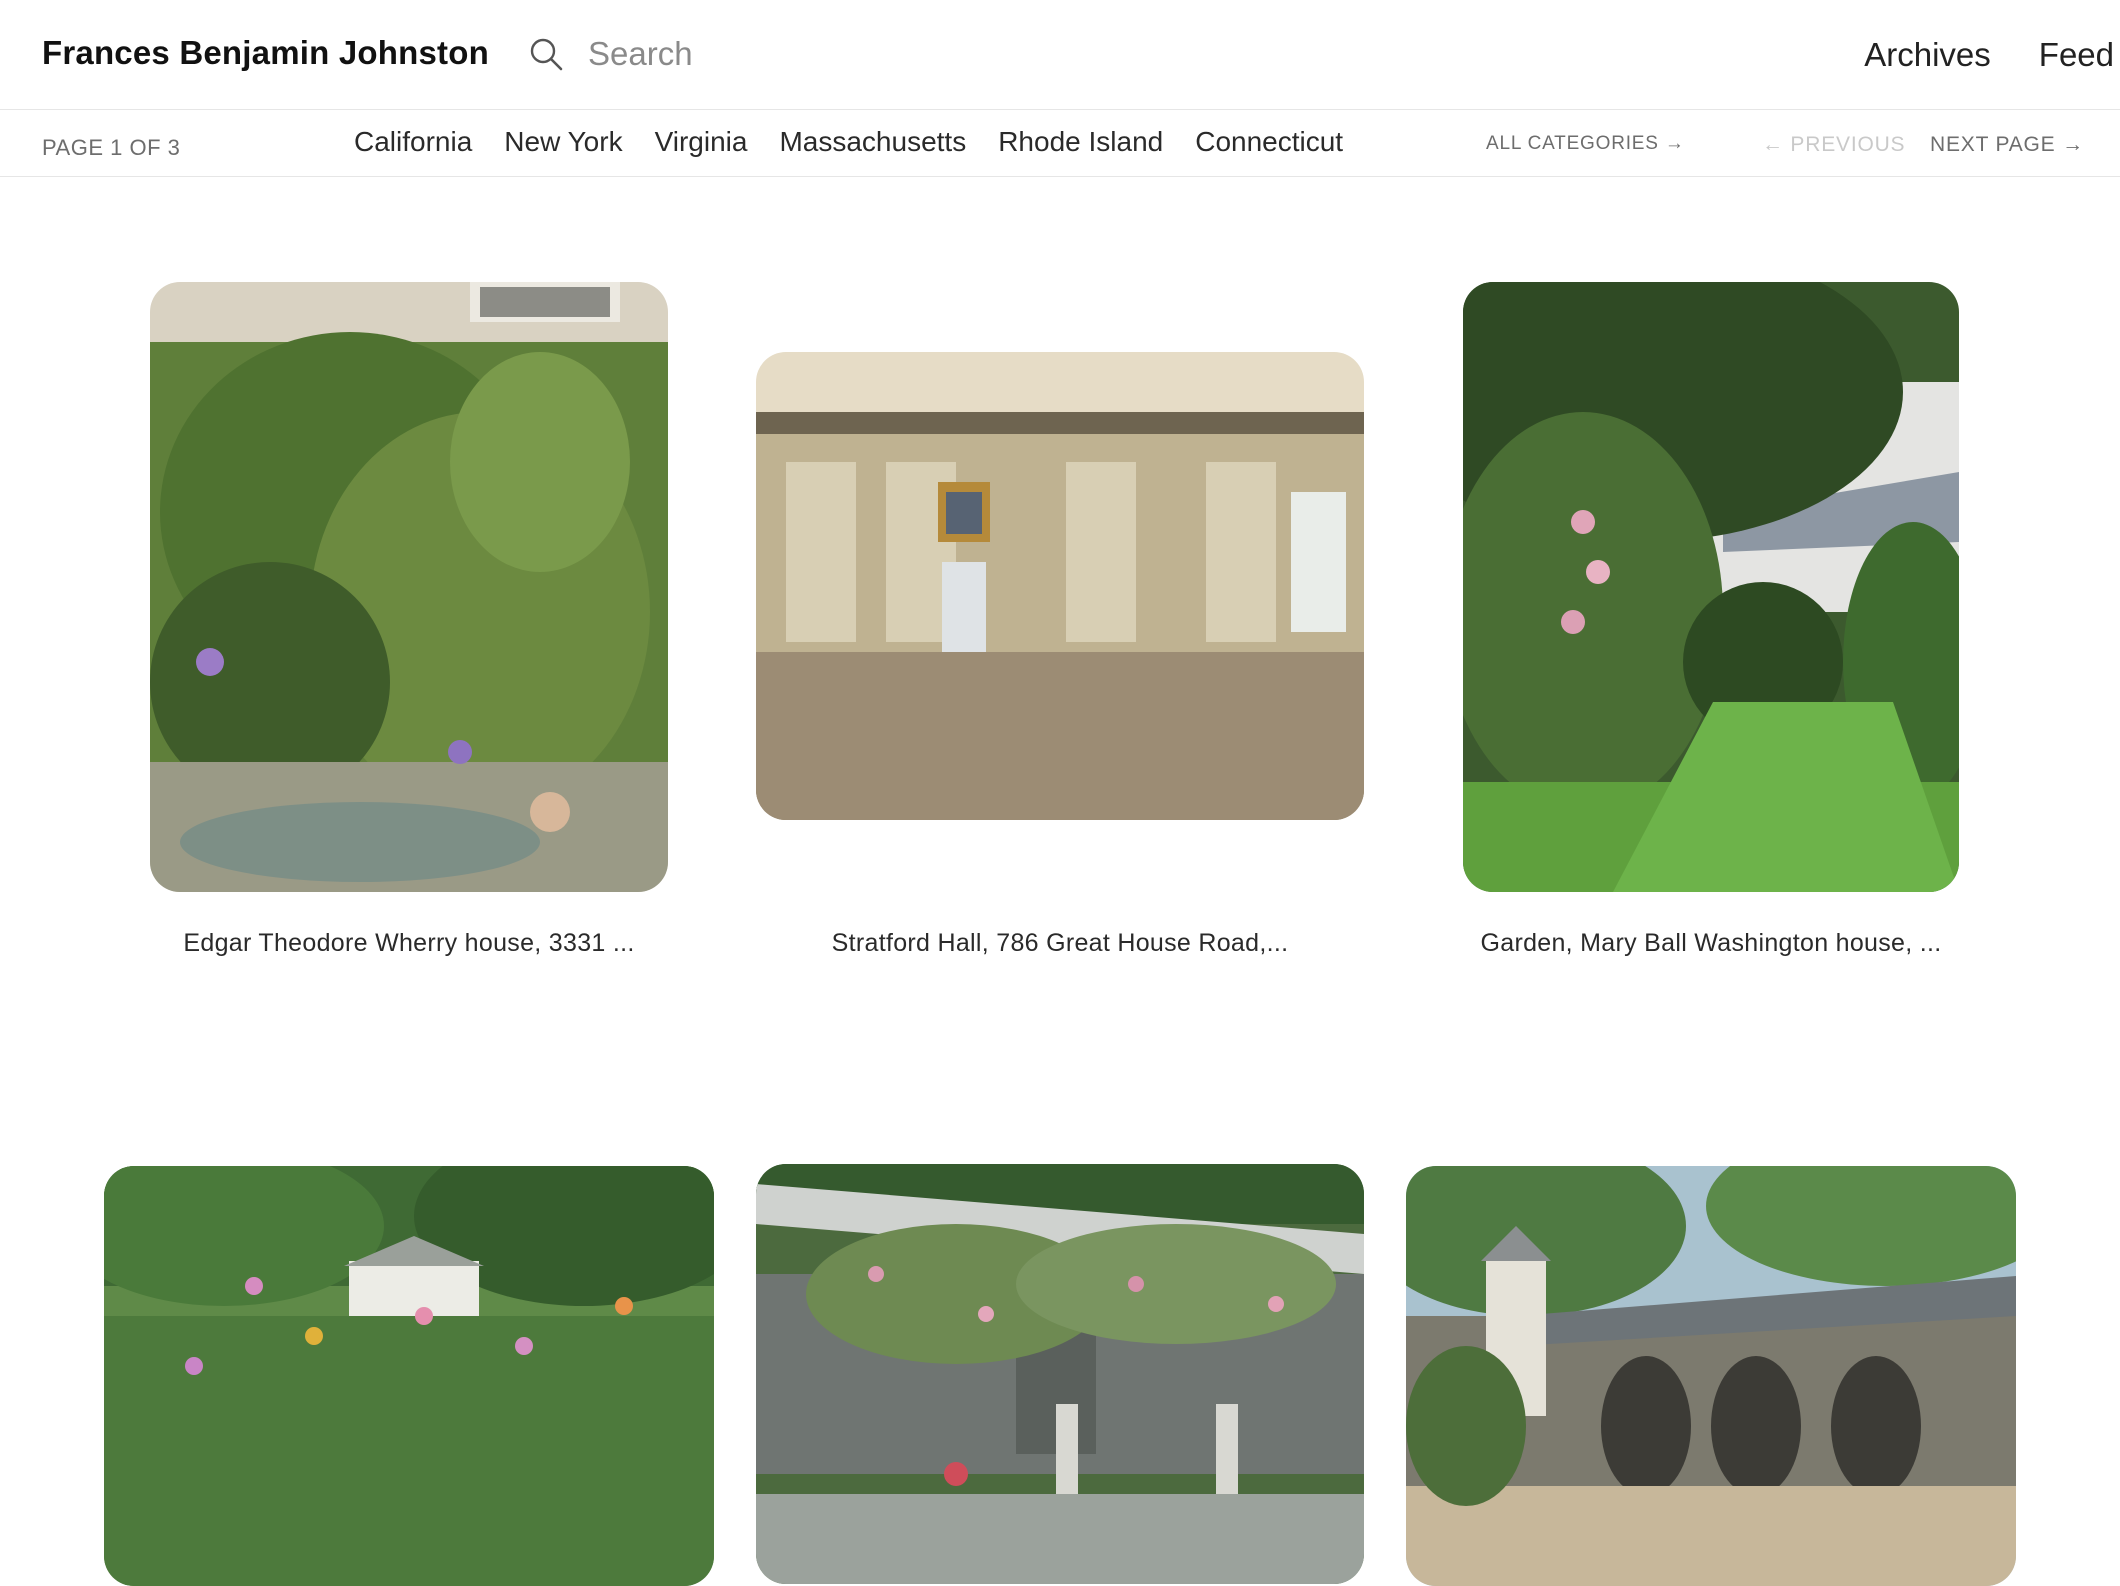 The height and width of the screenshot is (1586, 2120). Describe the element at coordinates (1585, 144) in the screenshot. I see `all-categories-link: ALL CATEGORIES →` at that location.